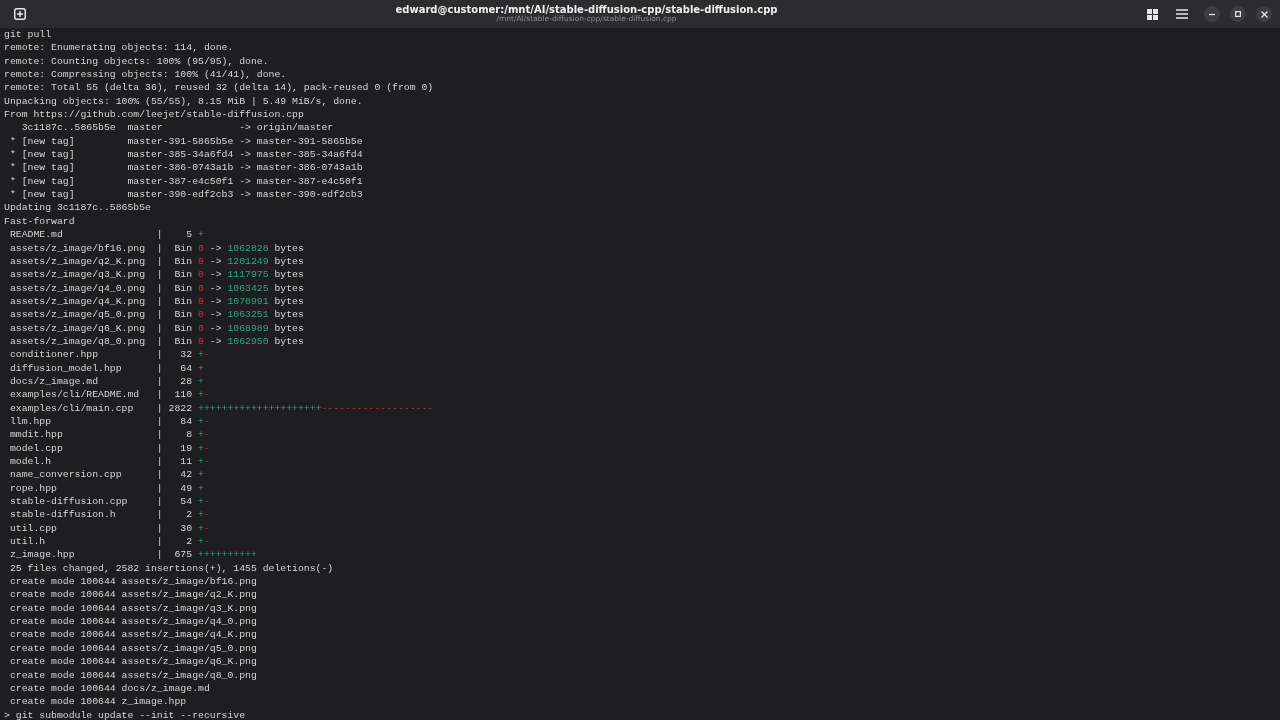 This screenshot has width=1280, height=720. I want to click on terminal-line: assets/z_image/q2_K.png | Bin 0 -> 1201249 bytes, so click(156, 261).